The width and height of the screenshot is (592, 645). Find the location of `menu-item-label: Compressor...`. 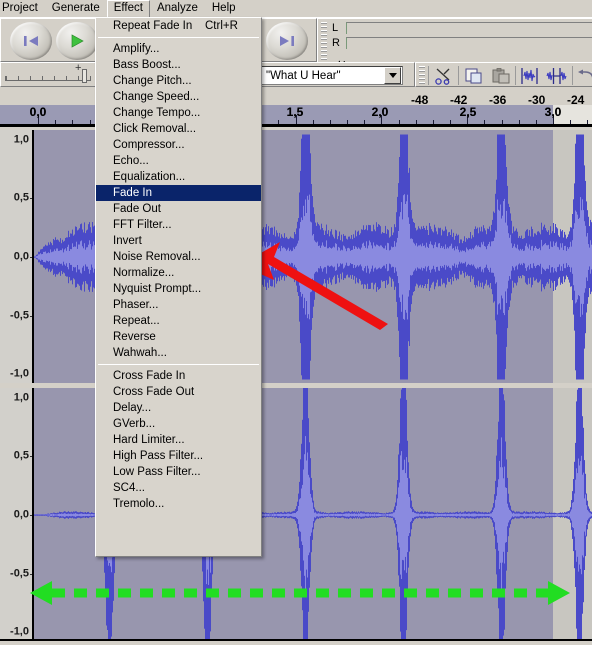

menu-item-label: Compressor... is located at coordinates (149, 145).